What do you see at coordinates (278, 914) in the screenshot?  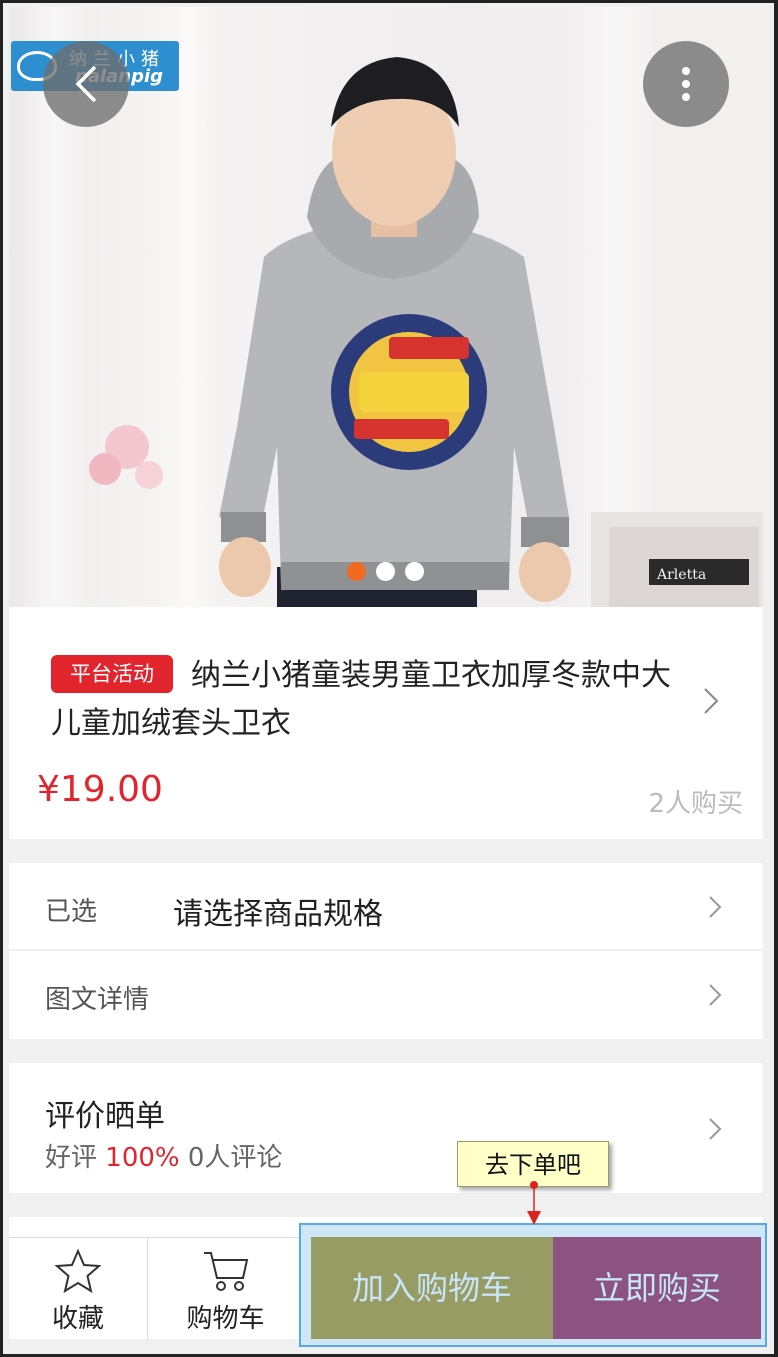 I see `spec-value: 请选择商品规格` at bounding box center [278, 914].